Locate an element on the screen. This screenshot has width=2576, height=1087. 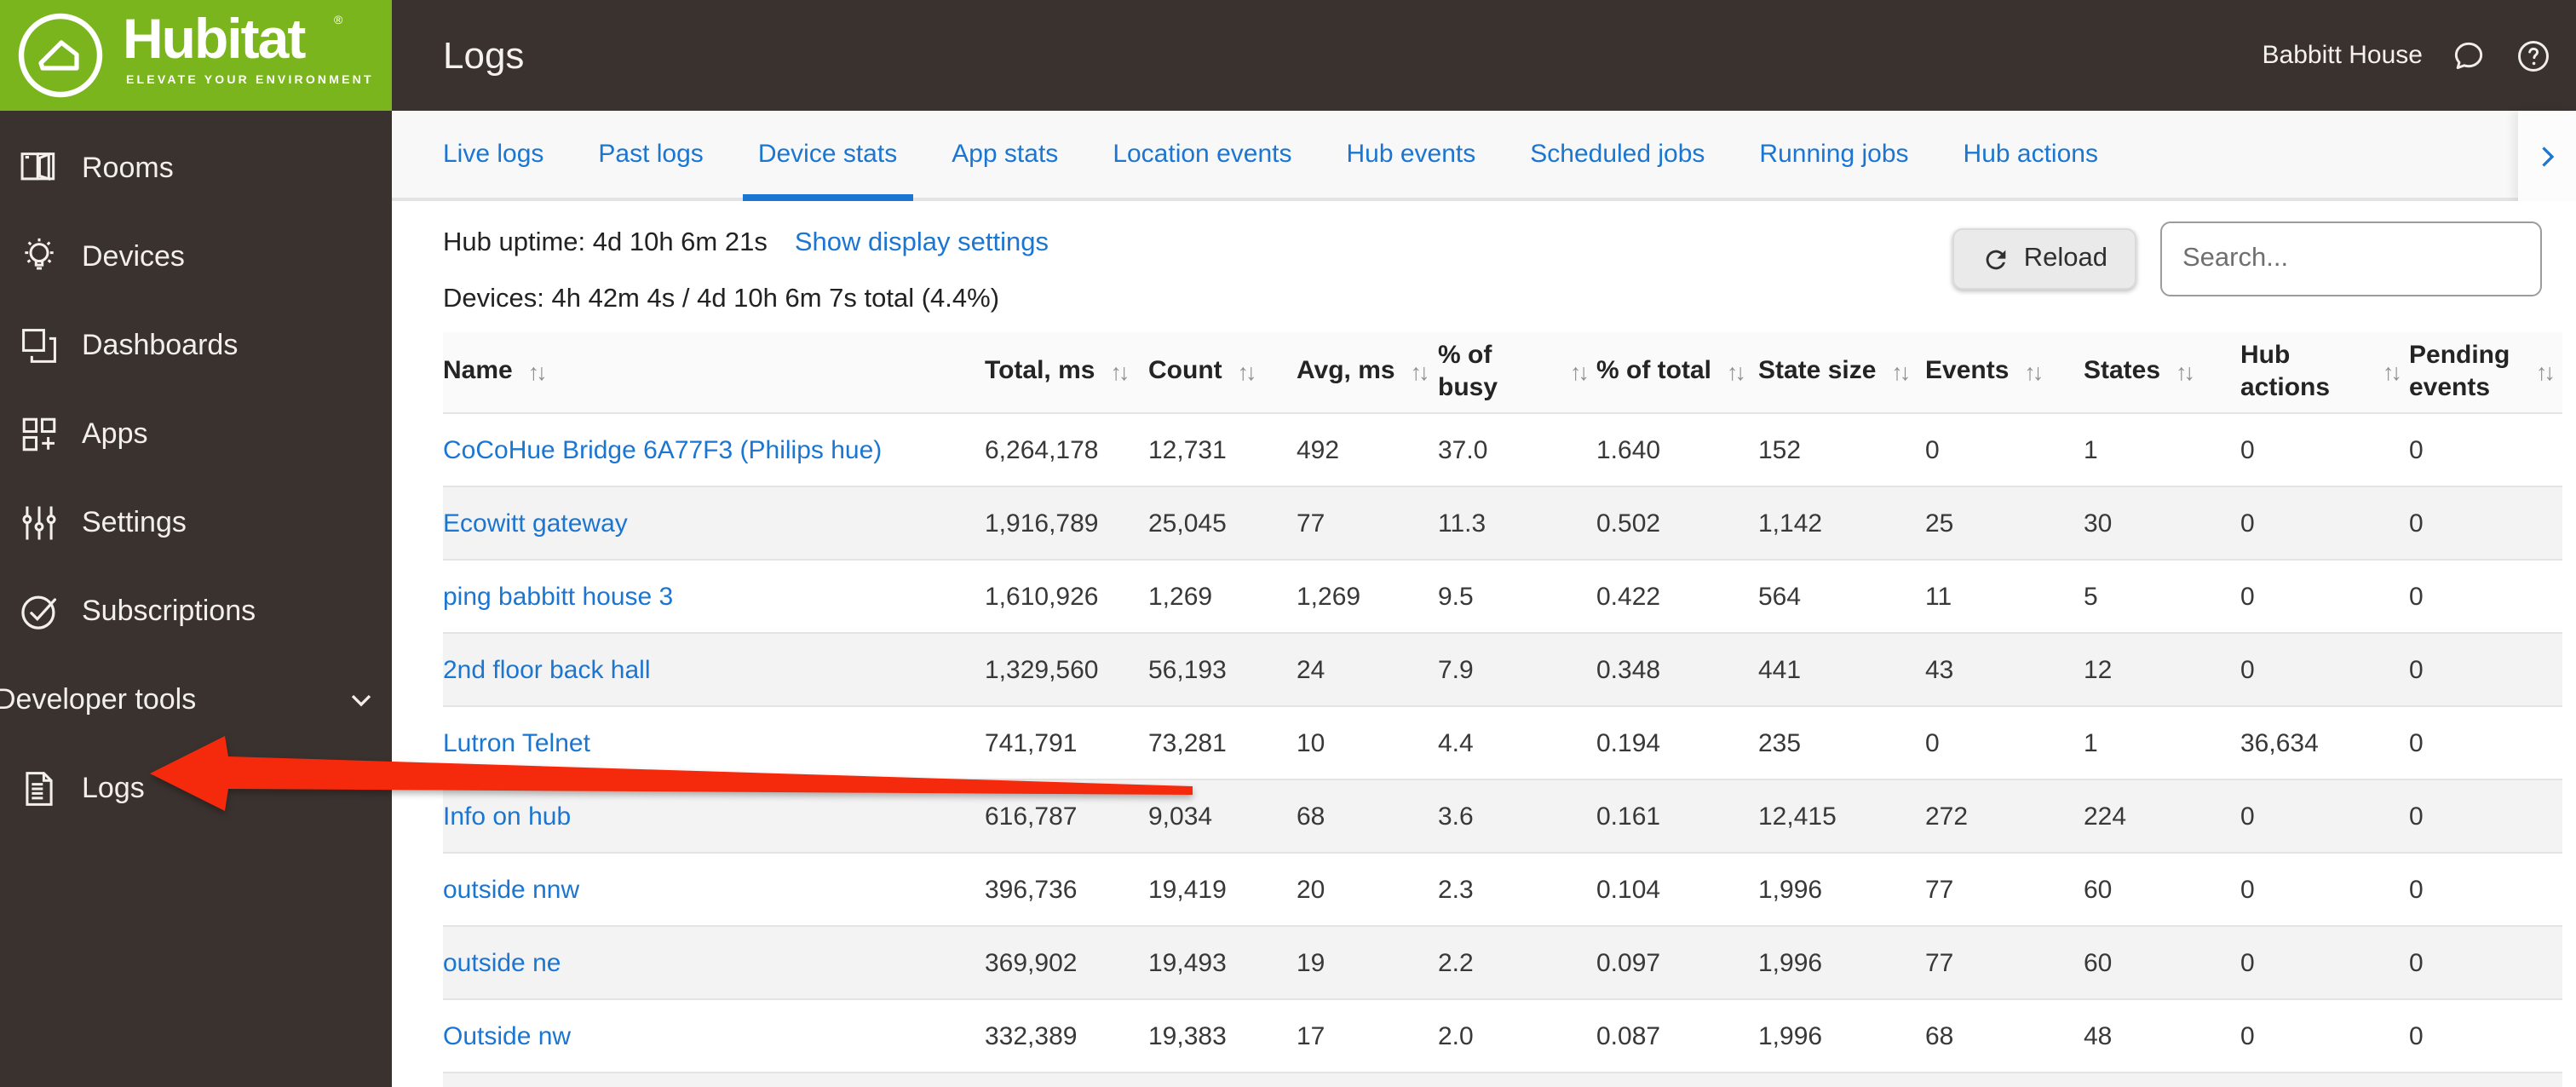
tab-location-events: Location events is located at coordinates (1202, 155).